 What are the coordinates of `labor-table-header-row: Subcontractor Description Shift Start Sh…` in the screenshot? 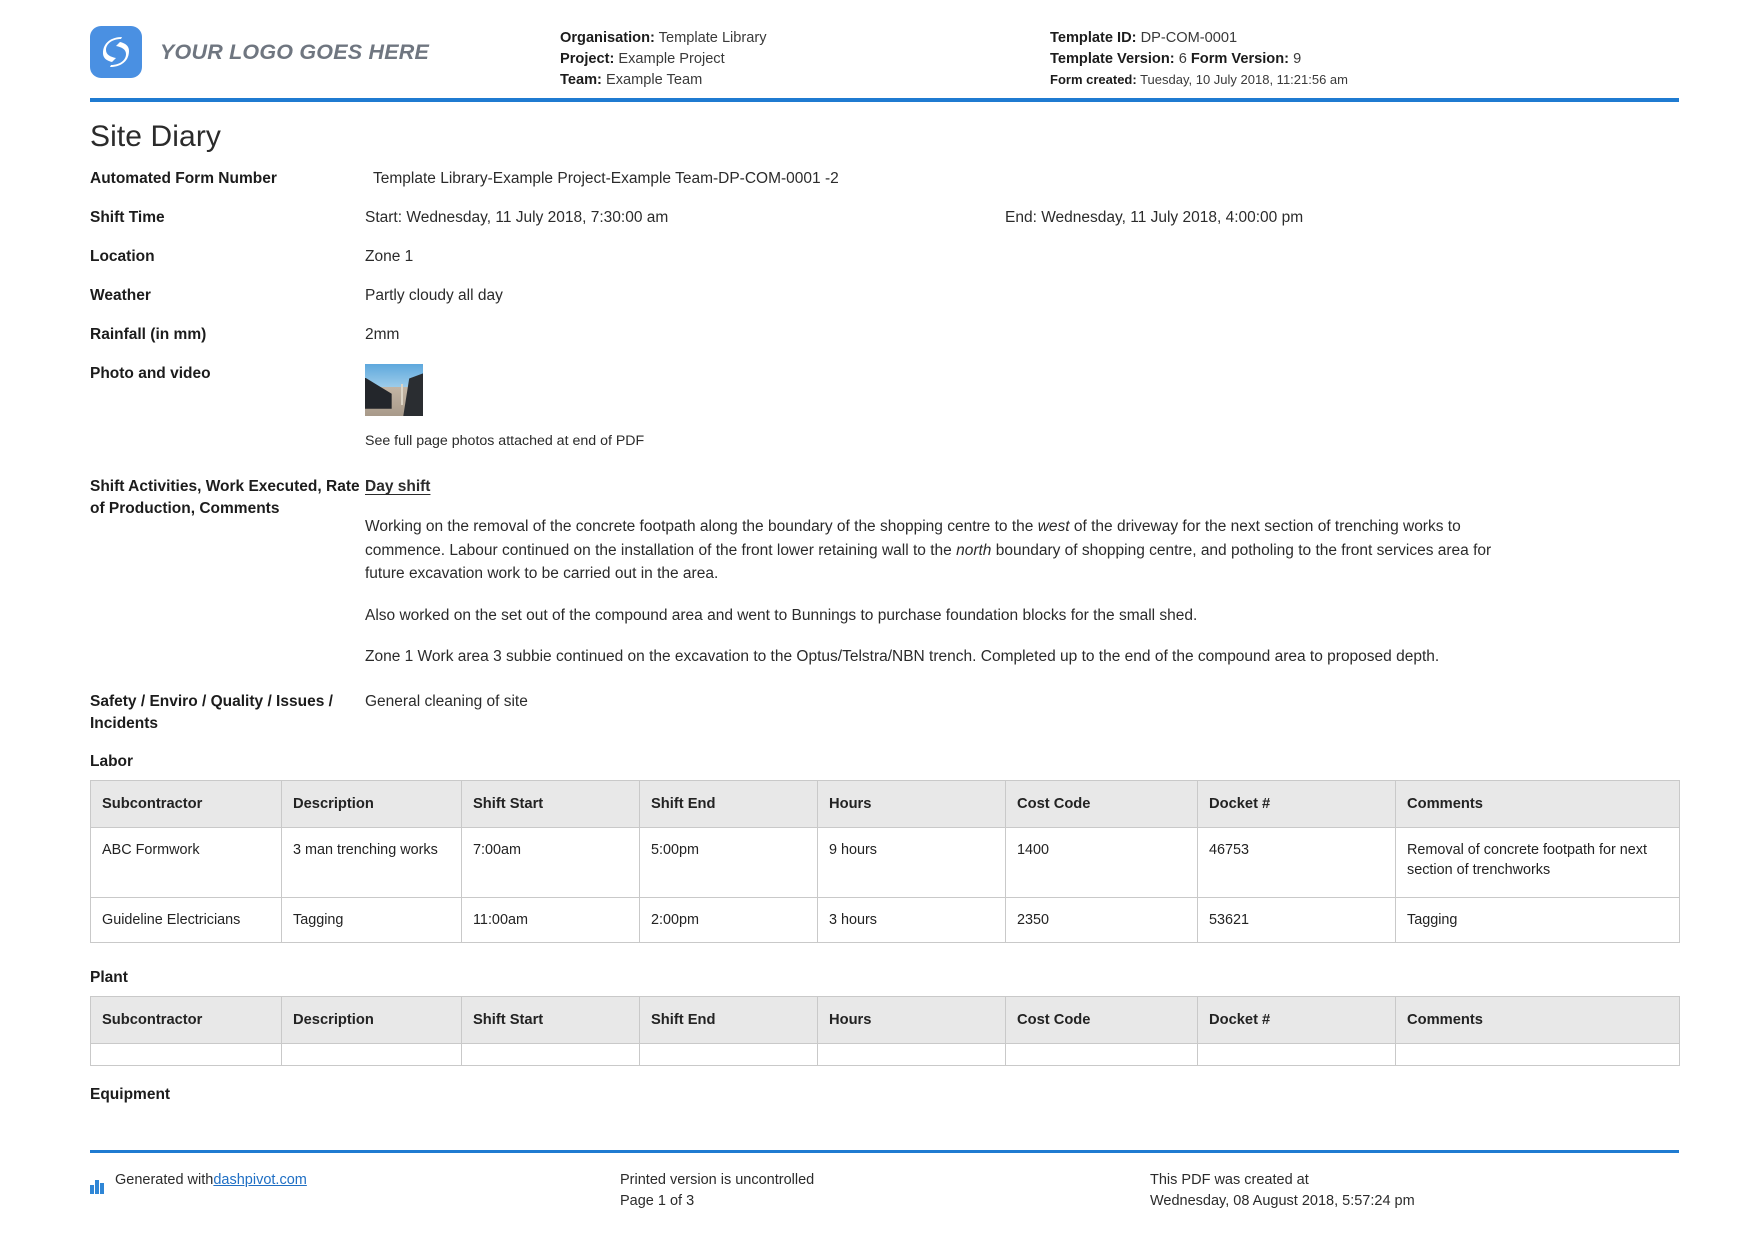 It's located at (885, 803).